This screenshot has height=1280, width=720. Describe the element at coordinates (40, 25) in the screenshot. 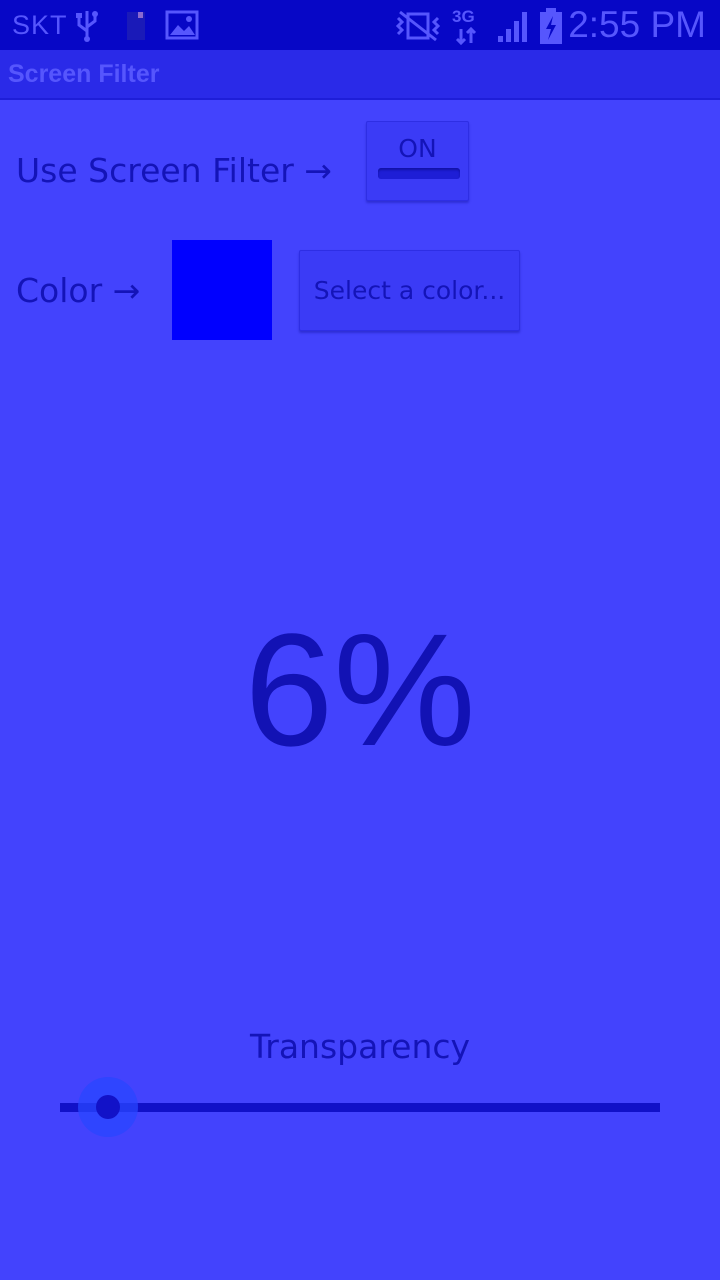

I see `carrier-label: SKT` at that location.